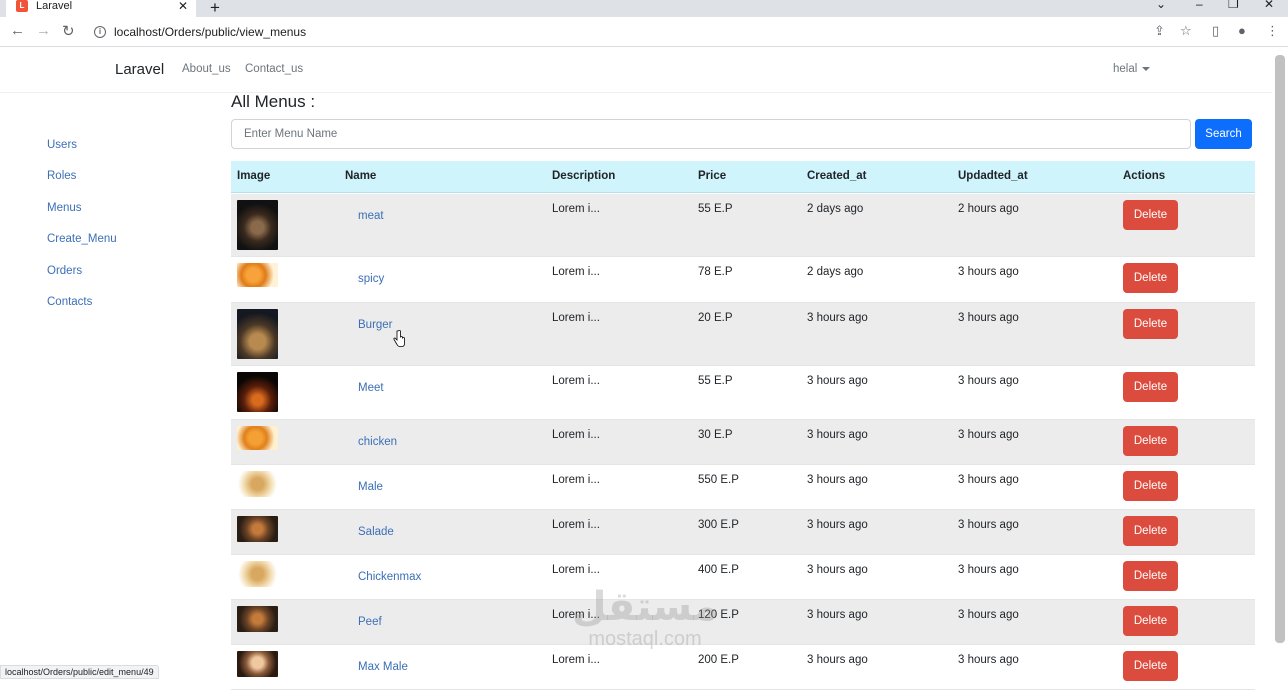 The image size is (1288, 690). Describe the element at coordinates (68, 31) in the screenshot. I see `reload-icon: ↻` at that location.